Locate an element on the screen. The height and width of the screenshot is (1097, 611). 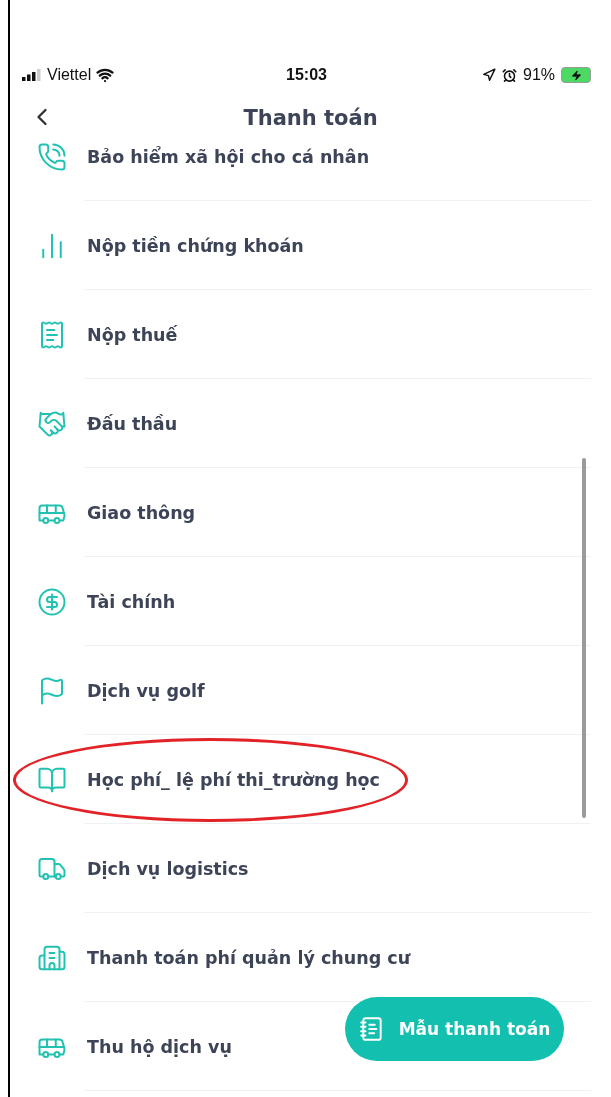
location-icon is located at coordinates (489, 75).